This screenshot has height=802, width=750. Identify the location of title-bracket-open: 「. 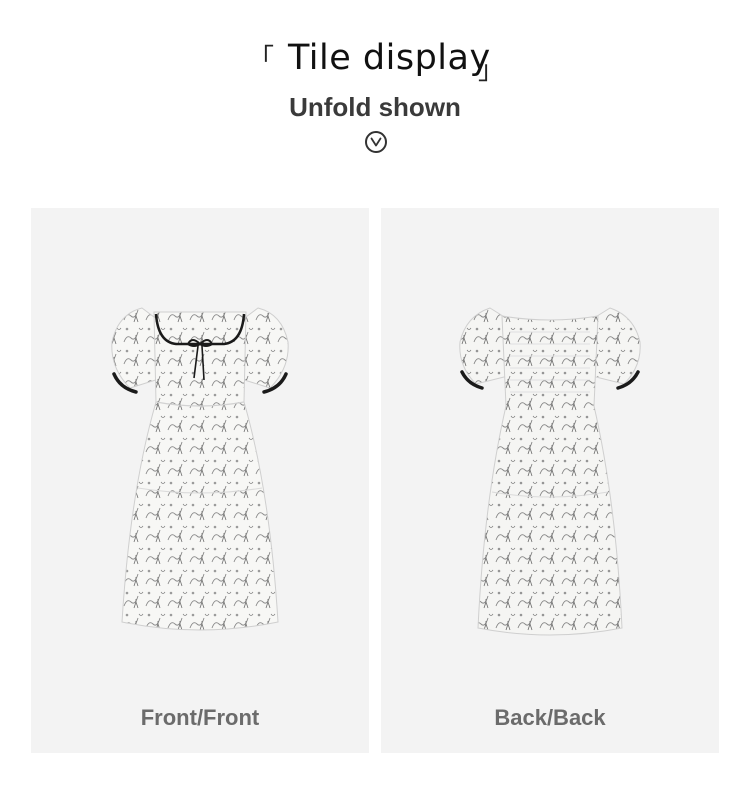
(261, 59).